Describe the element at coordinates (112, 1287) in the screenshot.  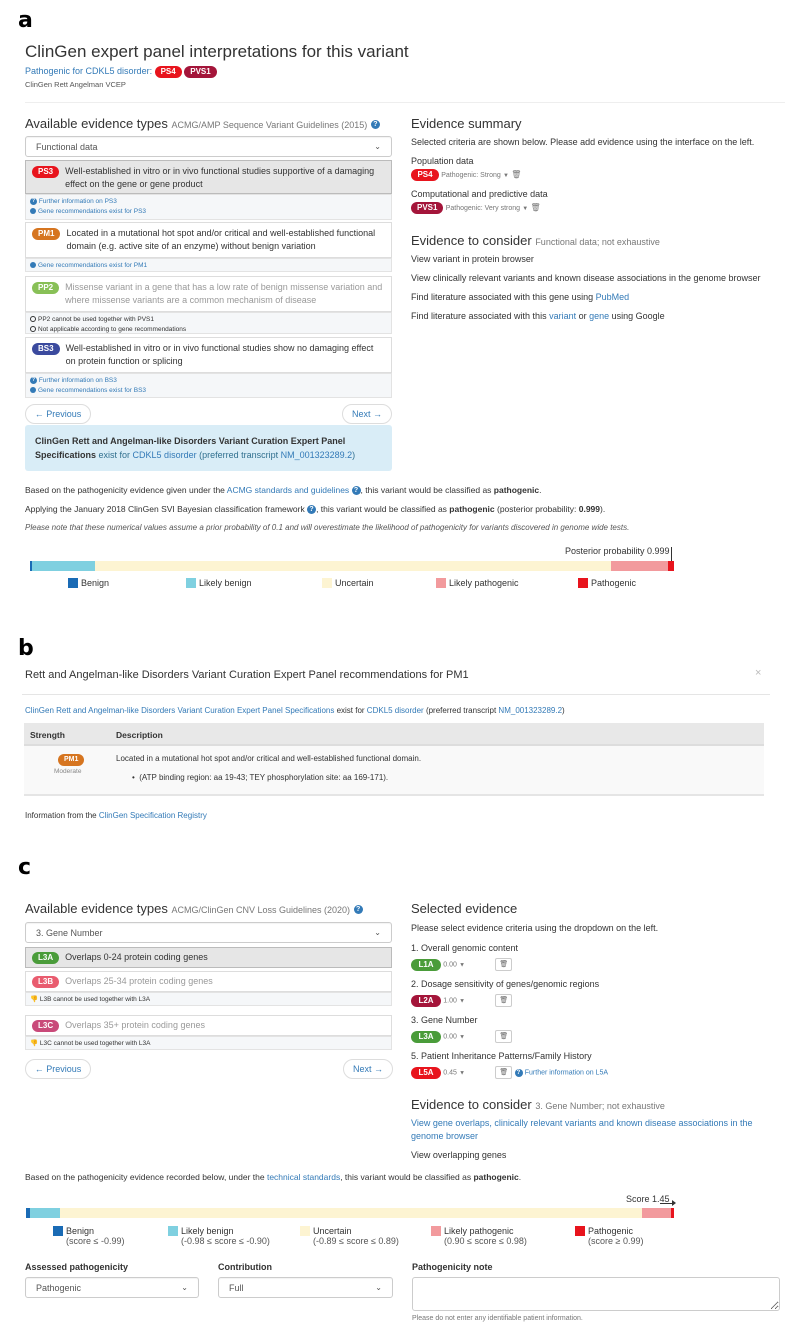
I see `assessed-pathogenicity-select: Pathogenic ⌄` at that location.